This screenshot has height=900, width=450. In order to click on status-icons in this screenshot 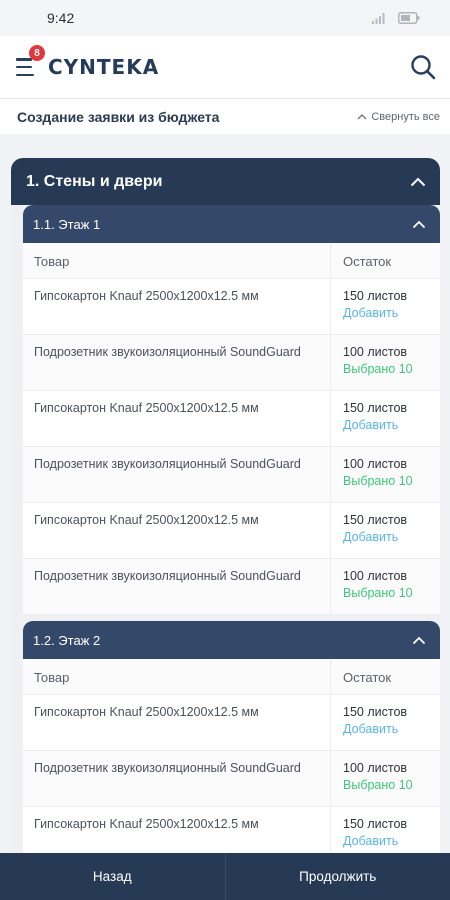, I will do `click(396, 18)`.